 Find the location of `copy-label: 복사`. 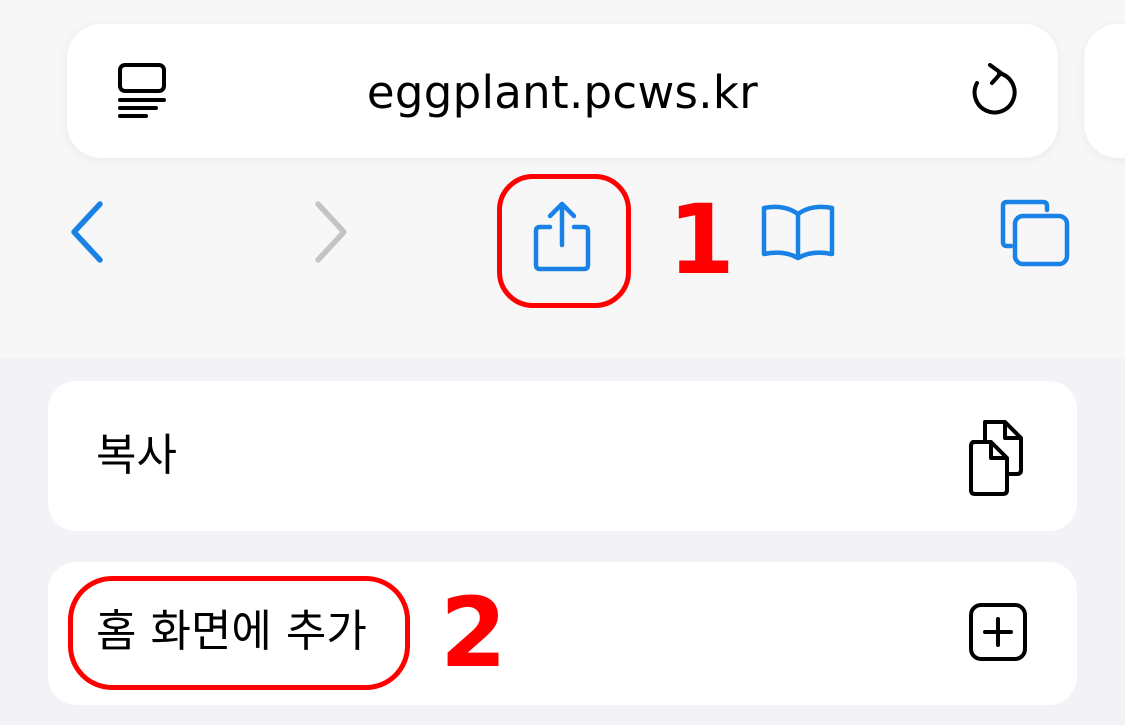

copy-label: 복사 is located at coordinates (136, 455).